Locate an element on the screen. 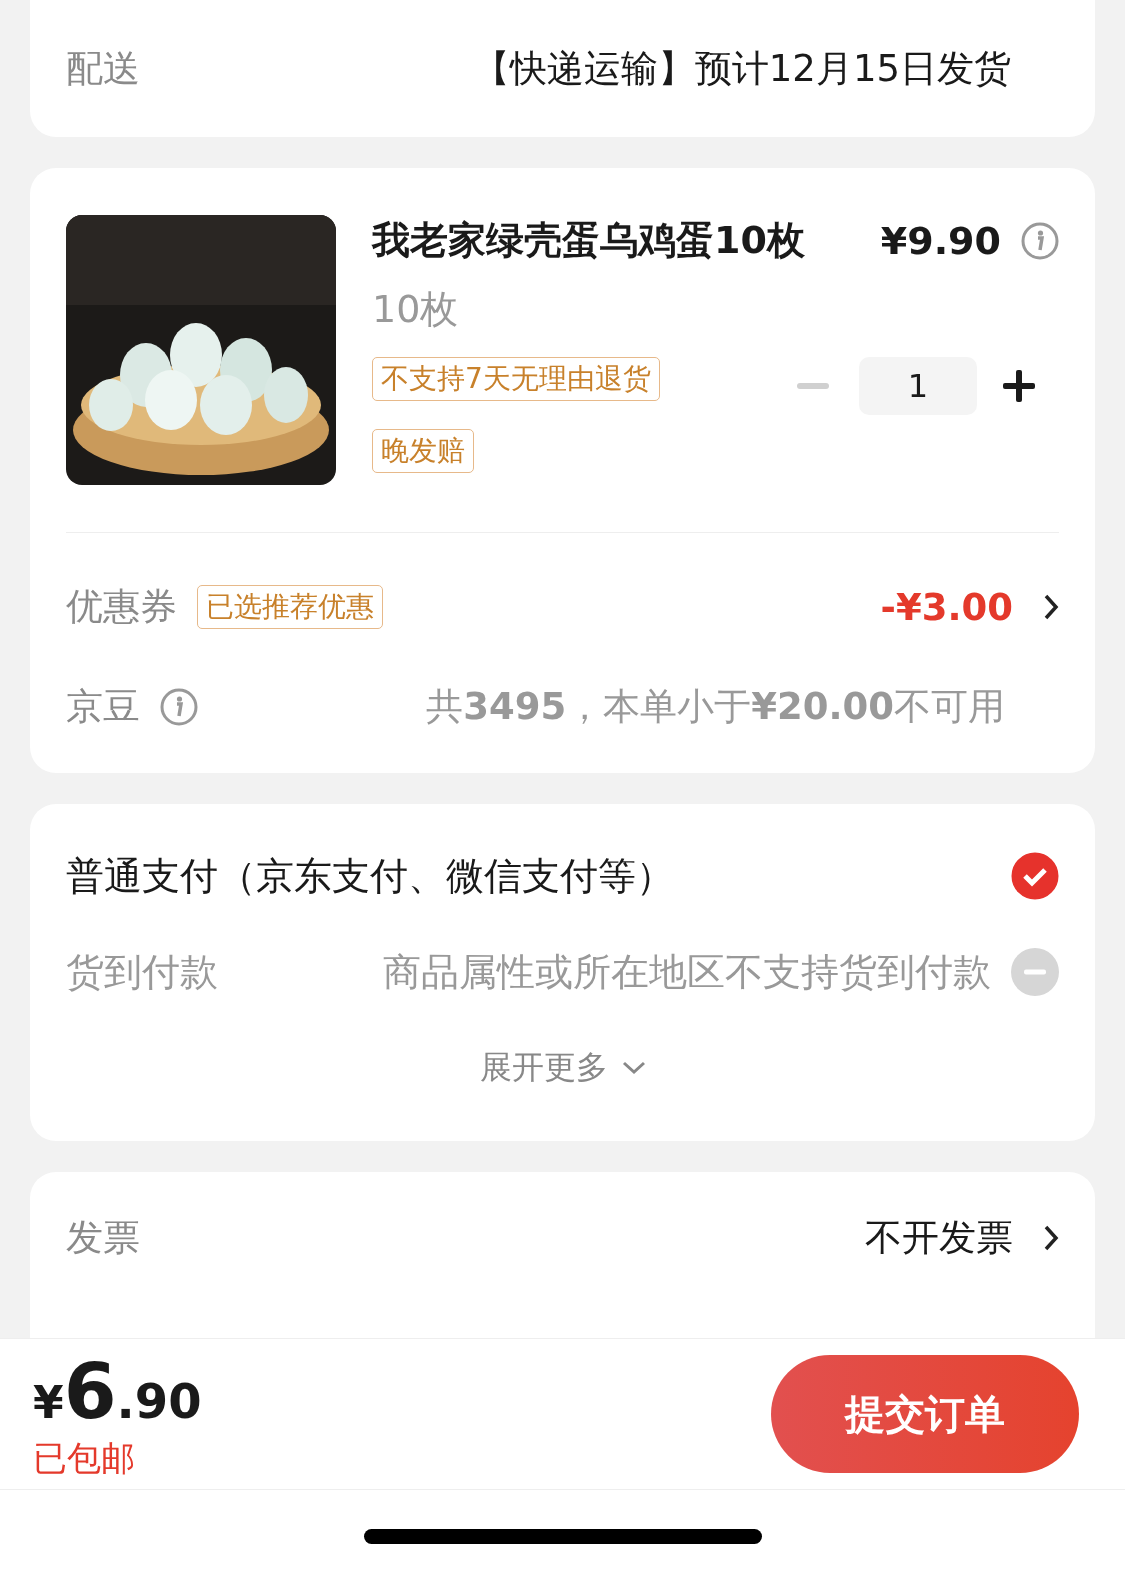  plus-icon is located at coordinates (1019, 386).